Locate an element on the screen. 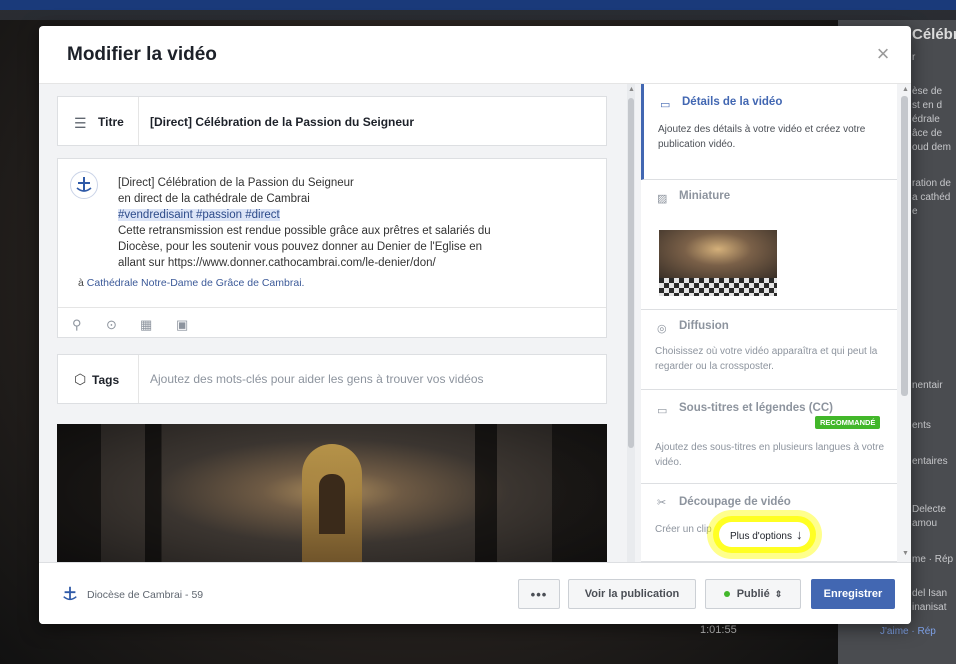 Image resolution: width=956 pixels, height=664 pixels. modal-header: Modifier la vidéo × is located at coordinates (475, 55).